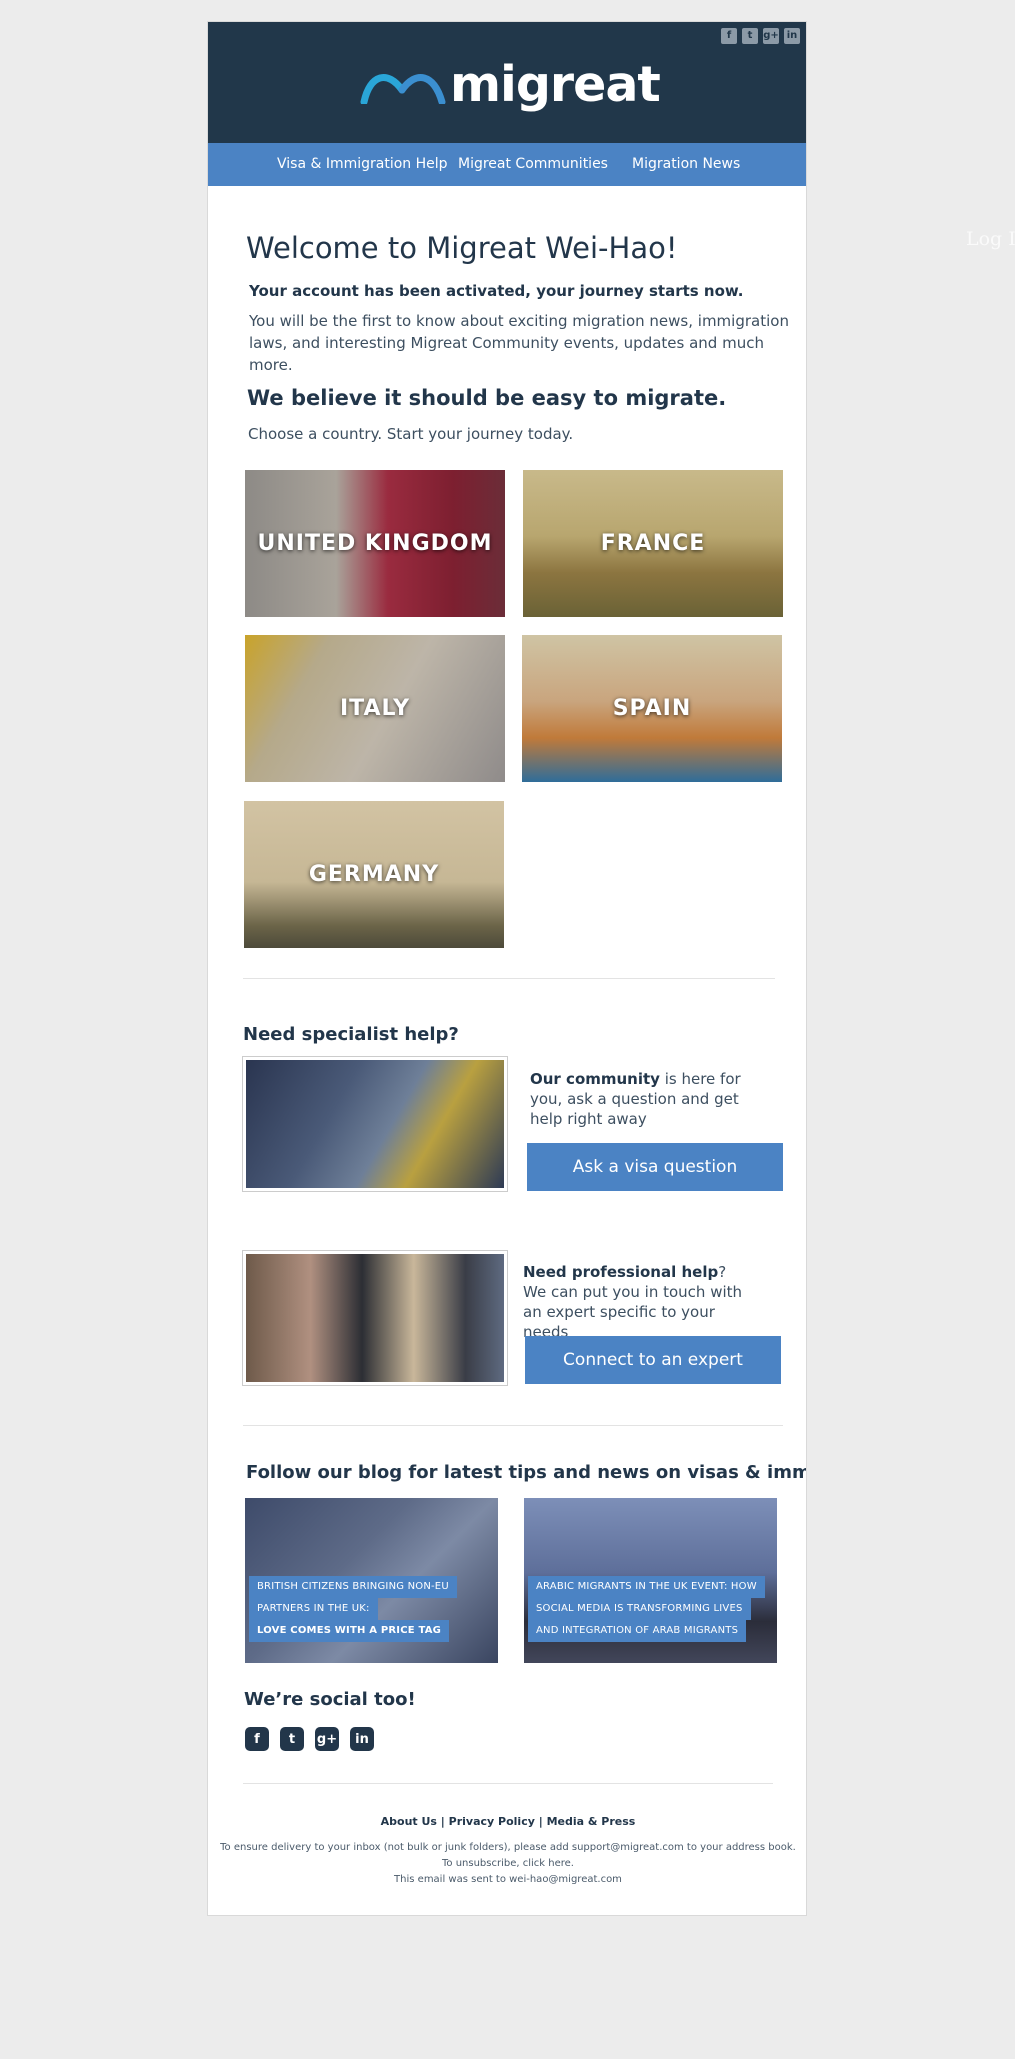 The height and width of the screenshot is (2059, 1015). What do you see at coordinates (482, 1863) in the screenshot?
I see `unsubscribe-prefix: To unsubscribe,` at bounding box center [482, 1863].